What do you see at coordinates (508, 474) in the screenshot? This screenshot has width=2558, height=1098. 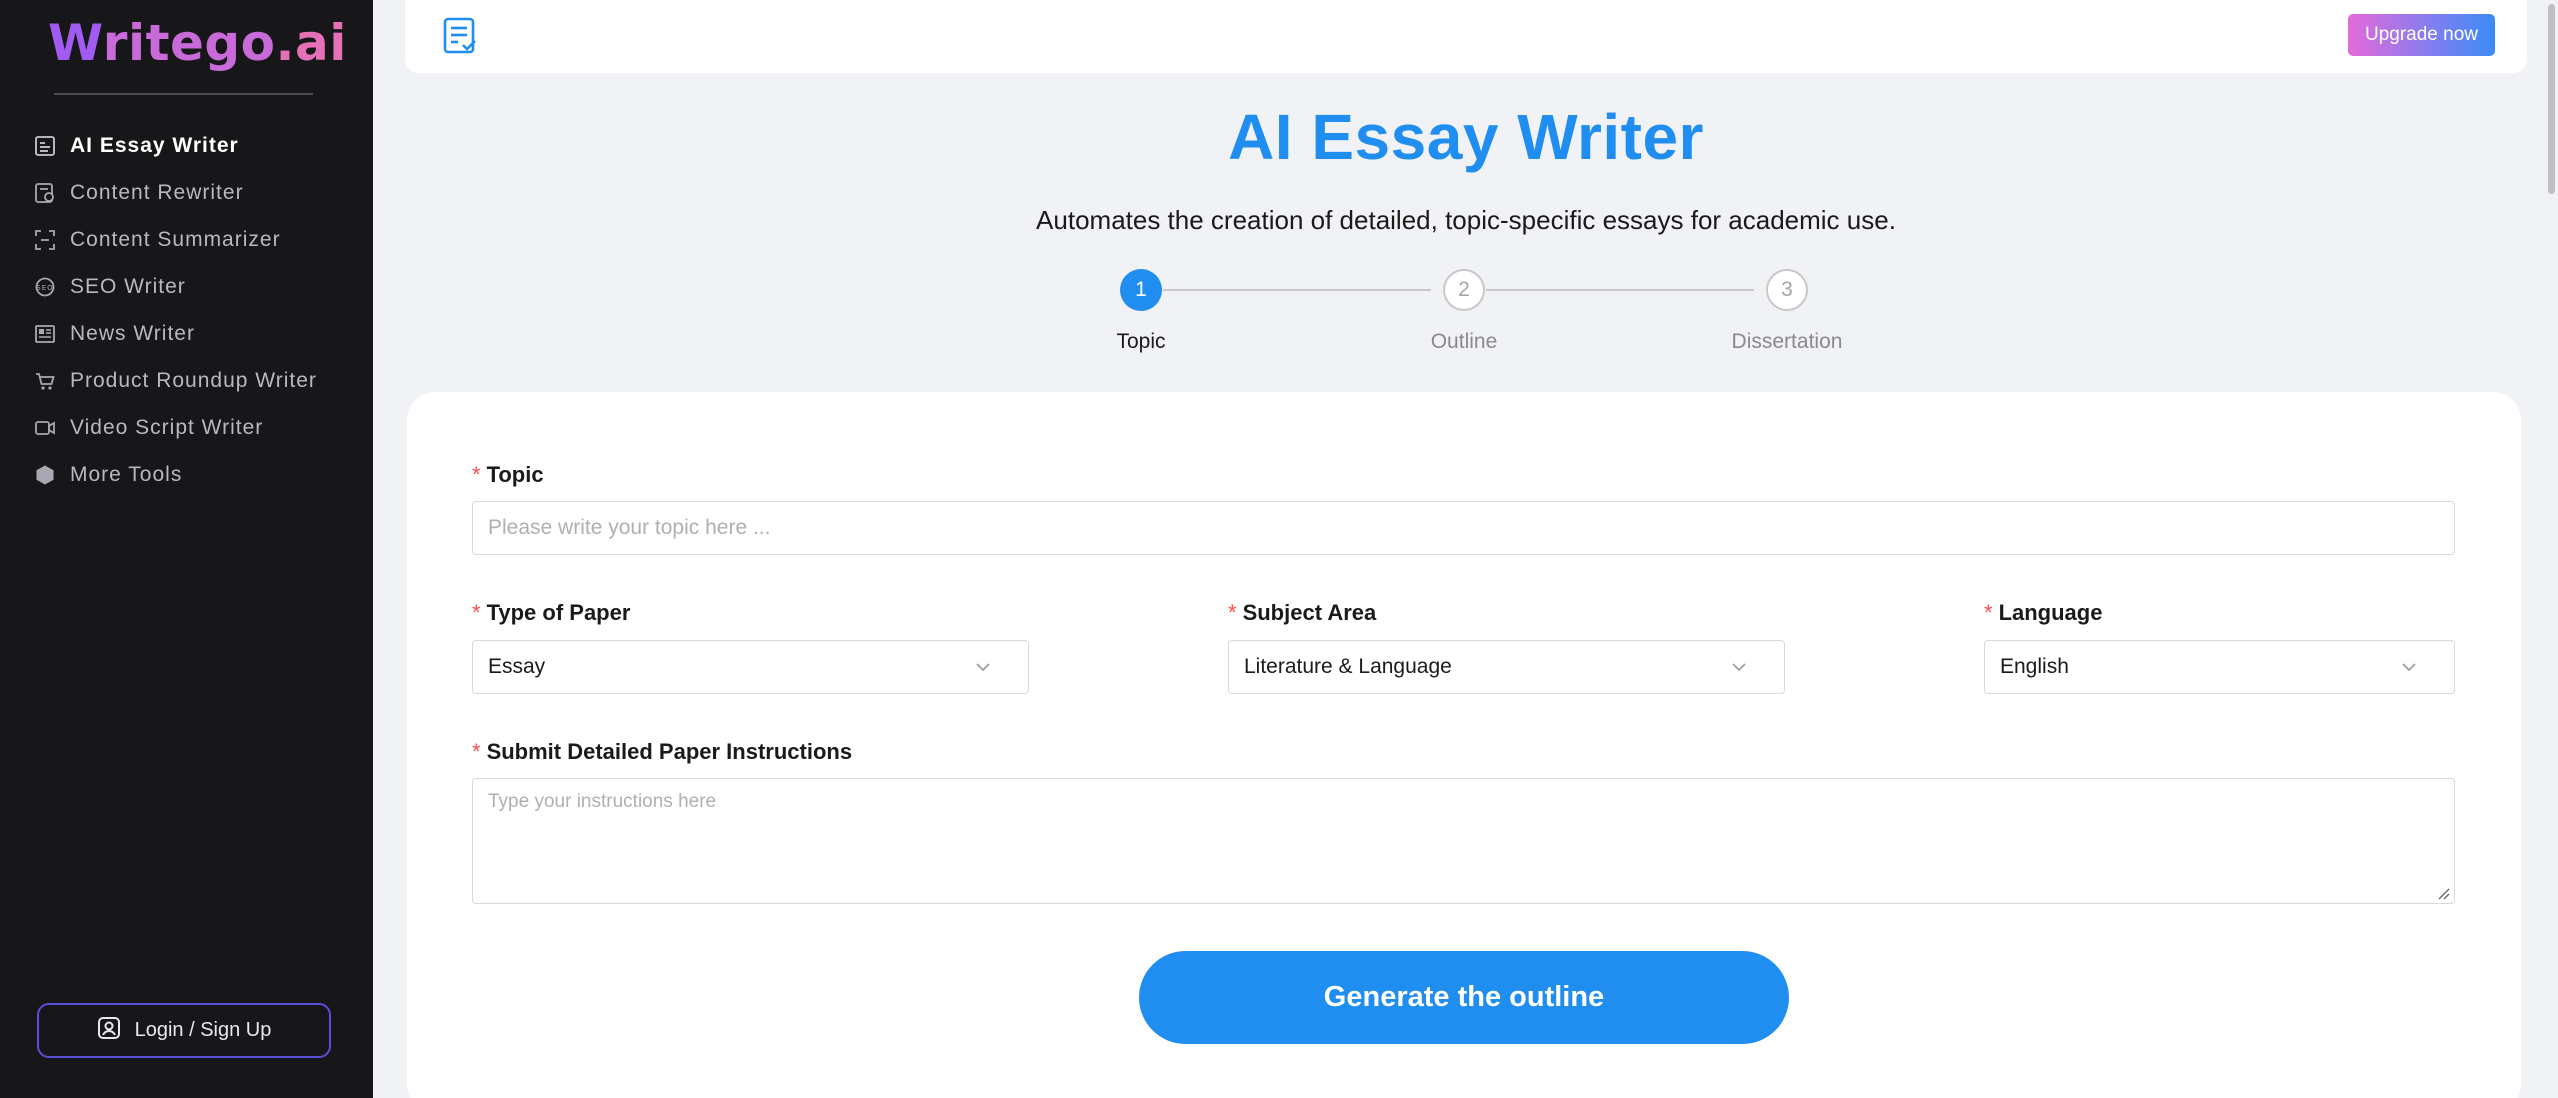 I see `topic-label: * Topic` at bounding box center [508, 474].